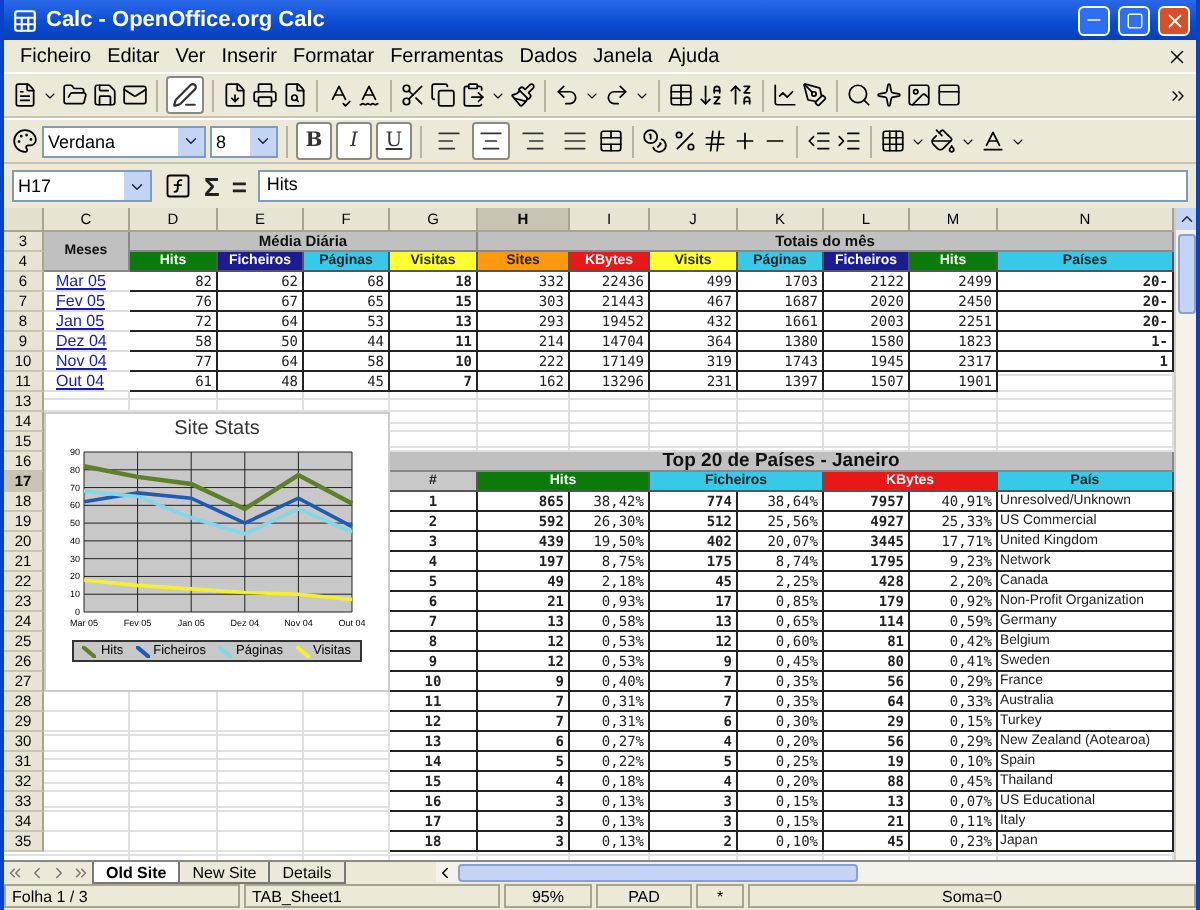 This screenshot has width=1200, height=910. What do you see at coordinates (623, 56) in the screenshot?
I see `menu-item: Janela` at bounding box center [623, 56].